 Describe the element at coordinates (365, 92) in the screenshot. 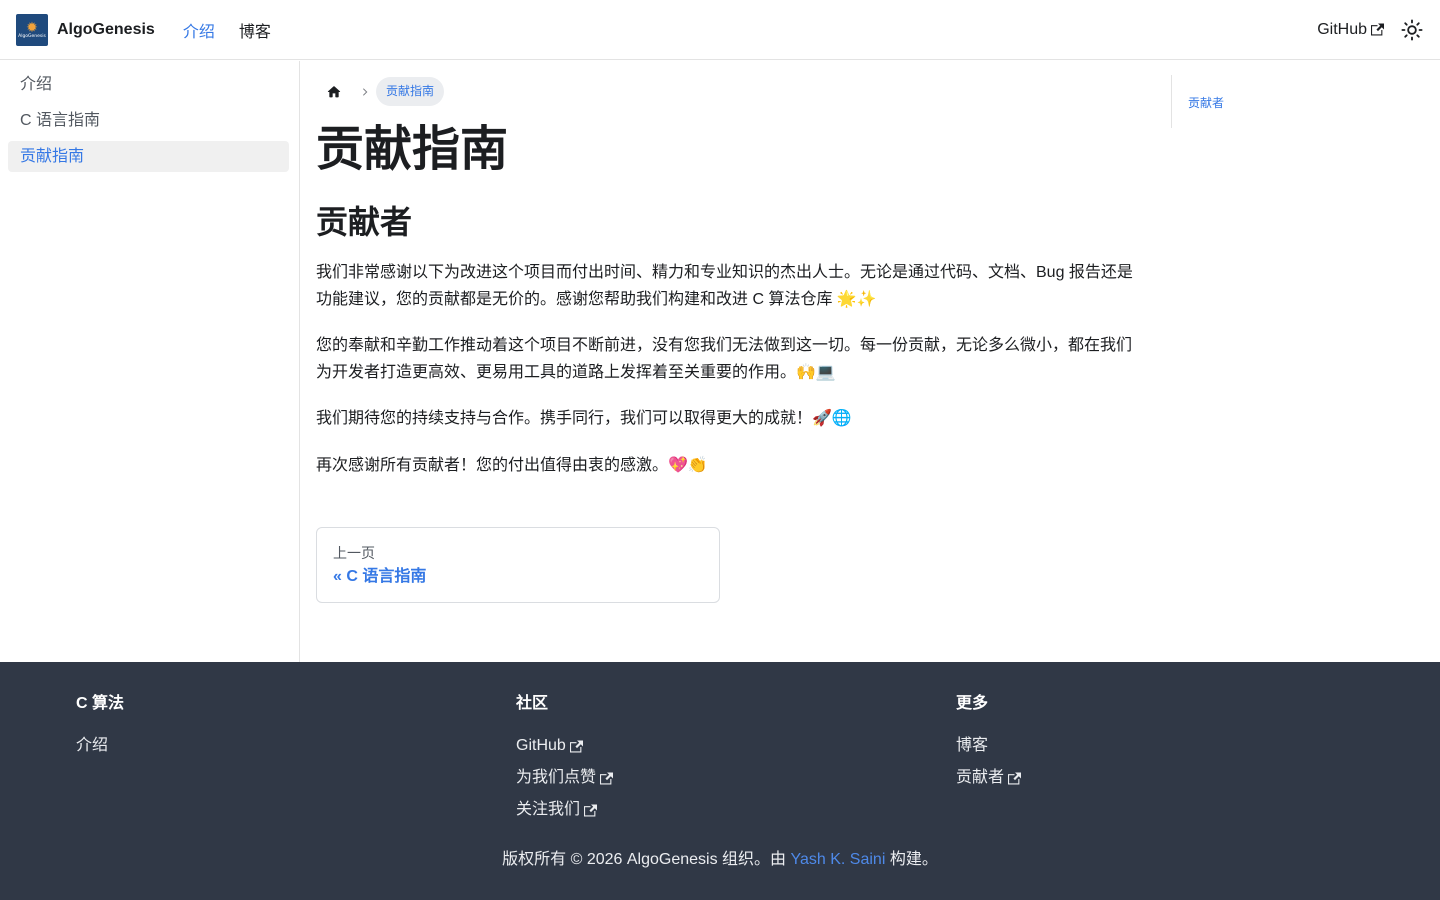

I see `breadcrumb-separator-icon` at that location.